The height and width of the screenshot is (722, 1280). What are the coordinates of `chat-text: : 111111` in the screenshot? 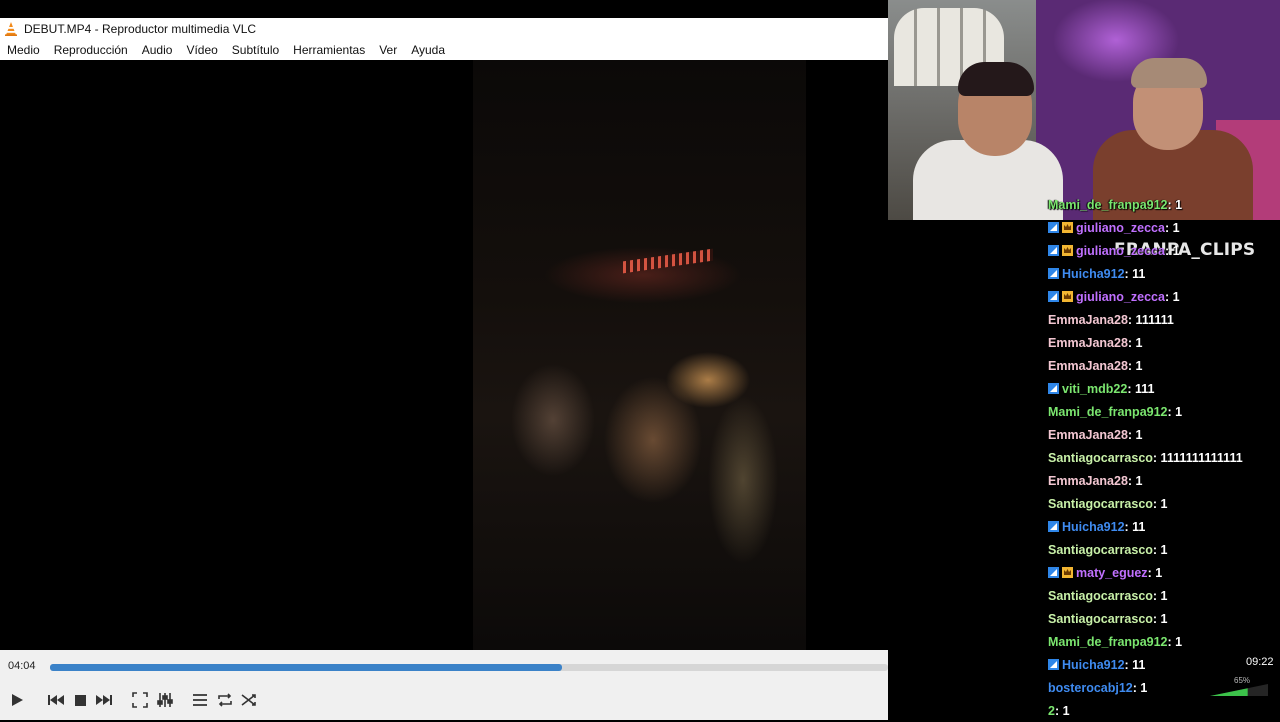 It's located at (1150, 319).